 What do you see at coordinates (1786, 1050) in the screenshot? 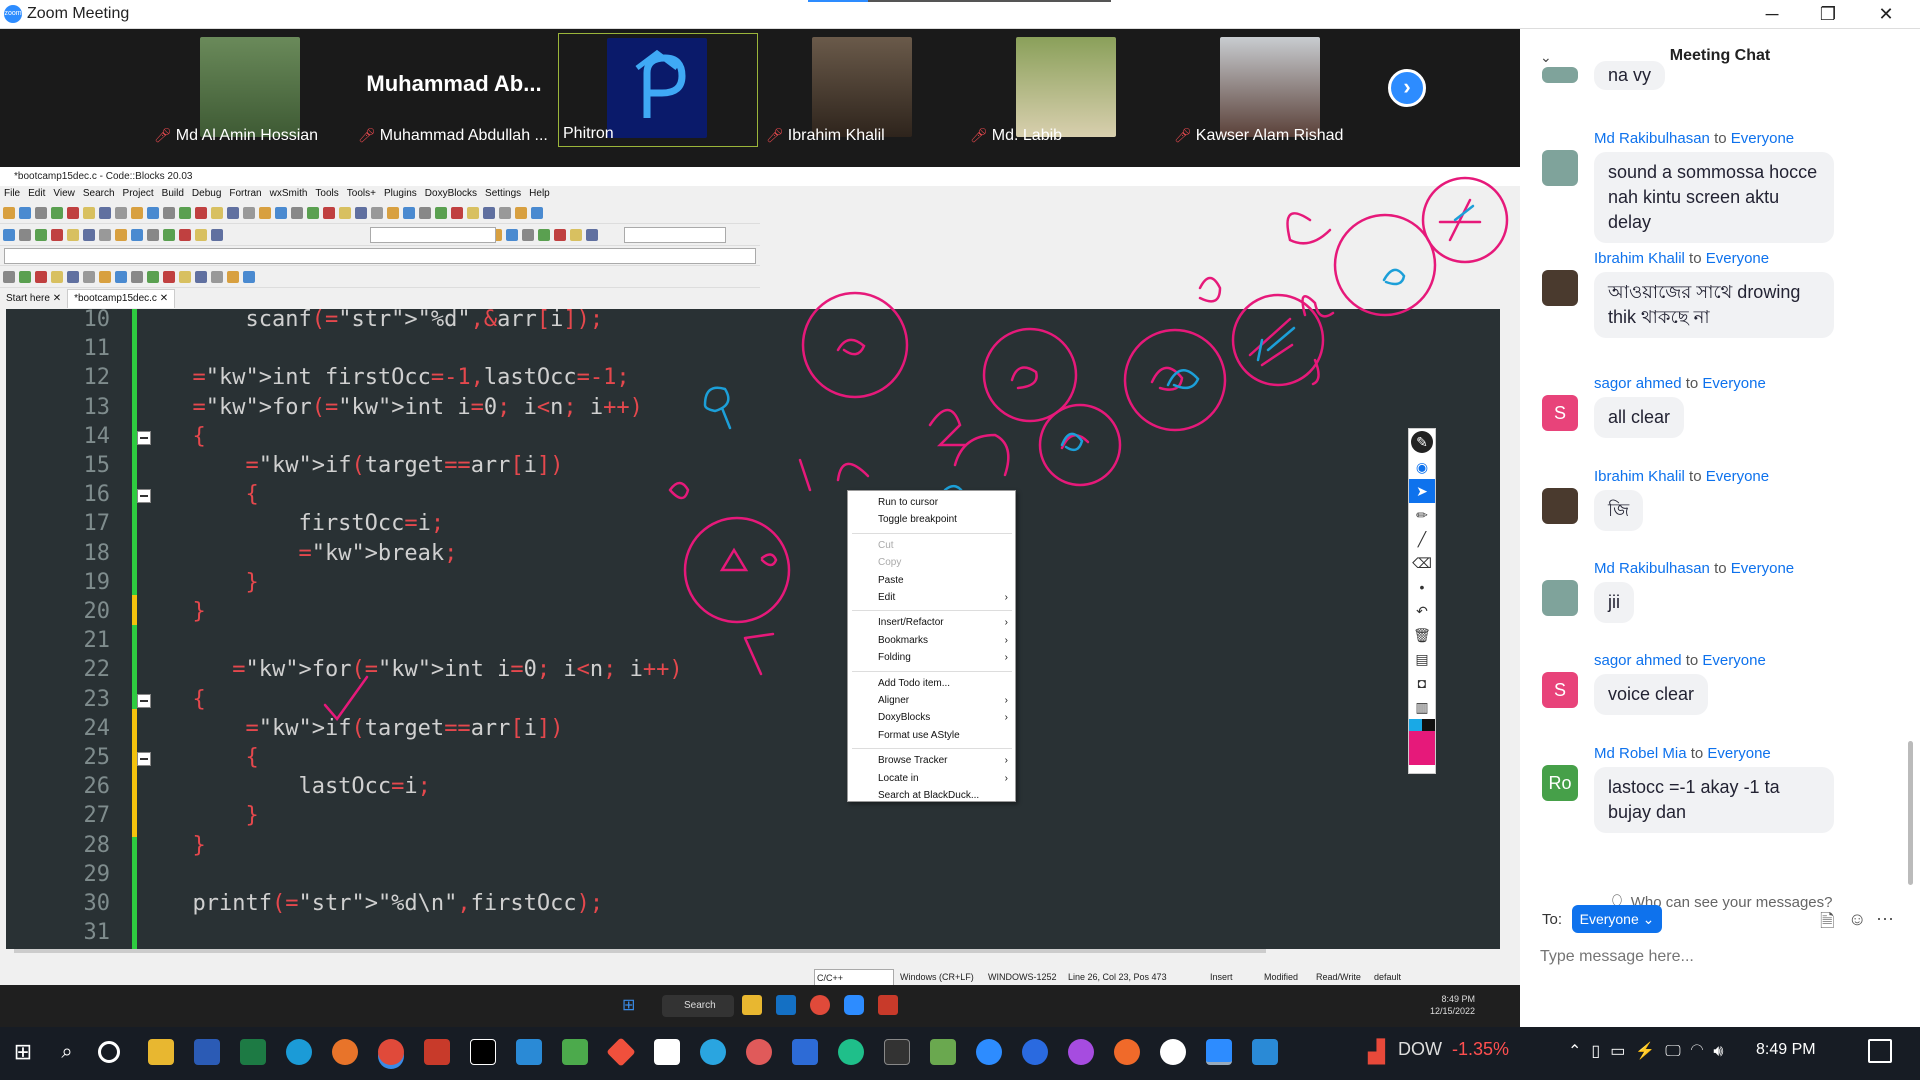
I see `clock: 8:49 PM` at bounding box center [1786, 1050].